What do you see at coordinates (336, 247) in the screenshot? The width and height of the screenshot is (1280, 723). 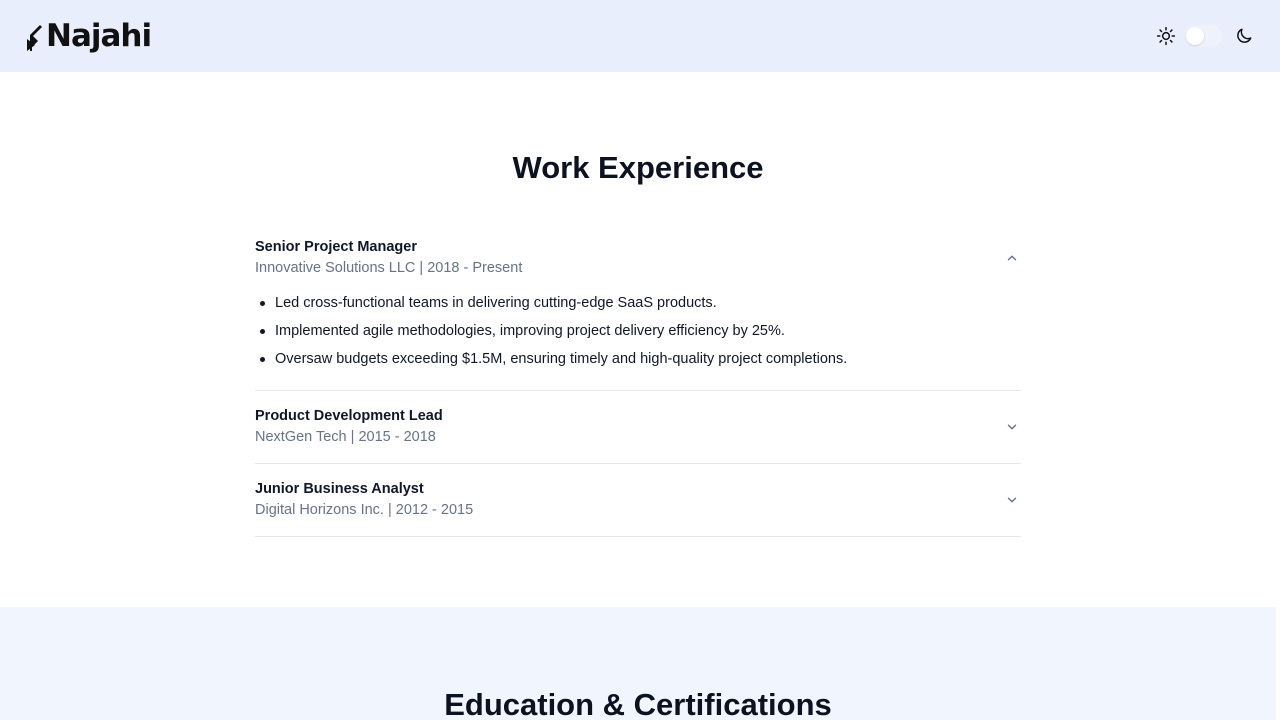 I see `job-title: Senior Project Manager` at bounding box center [336, 247].